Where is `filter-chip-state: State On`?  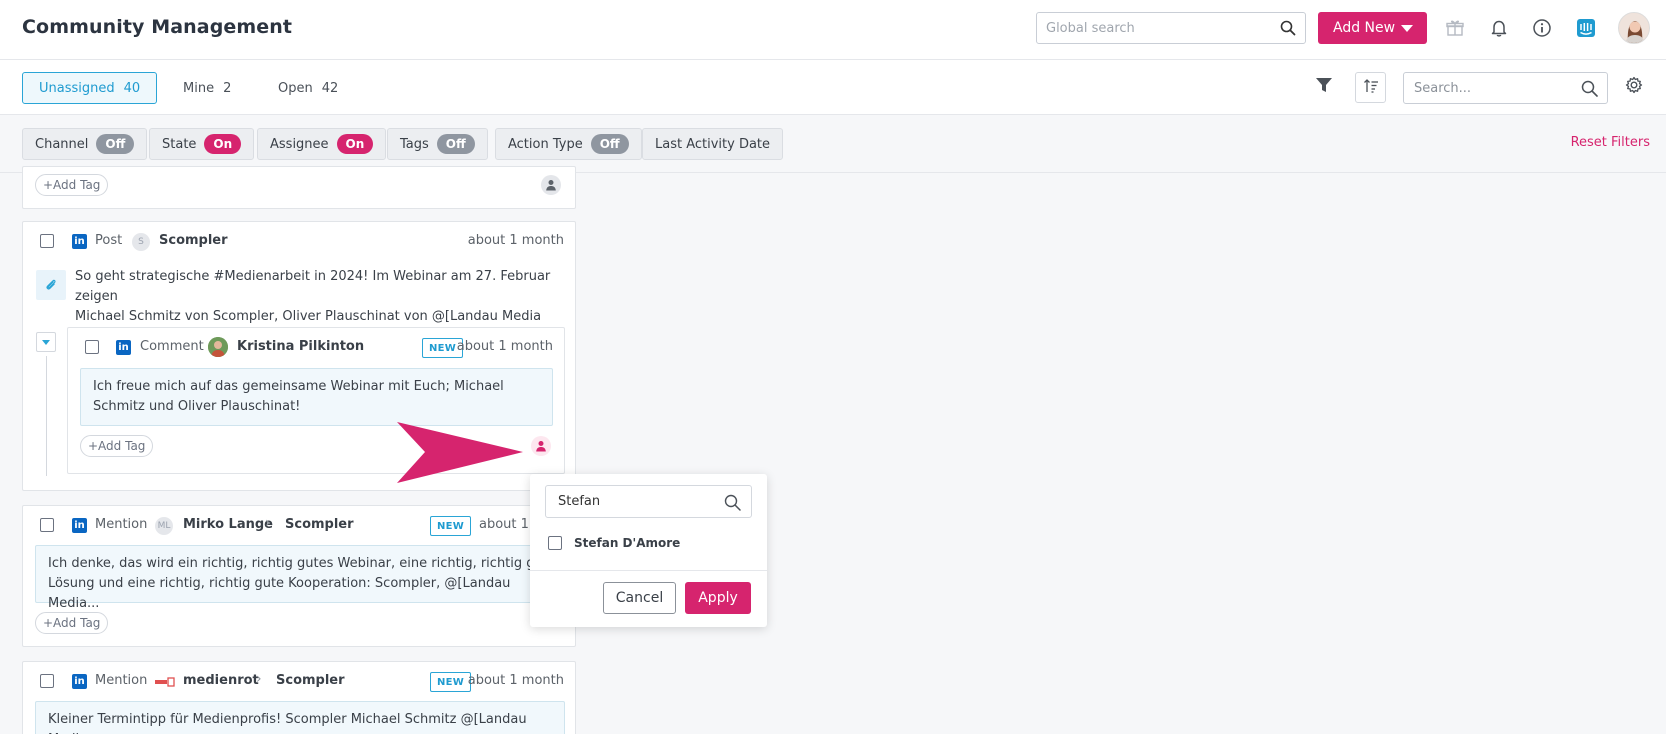
filter-chip-state: State On is located at coordinates (202, 144).